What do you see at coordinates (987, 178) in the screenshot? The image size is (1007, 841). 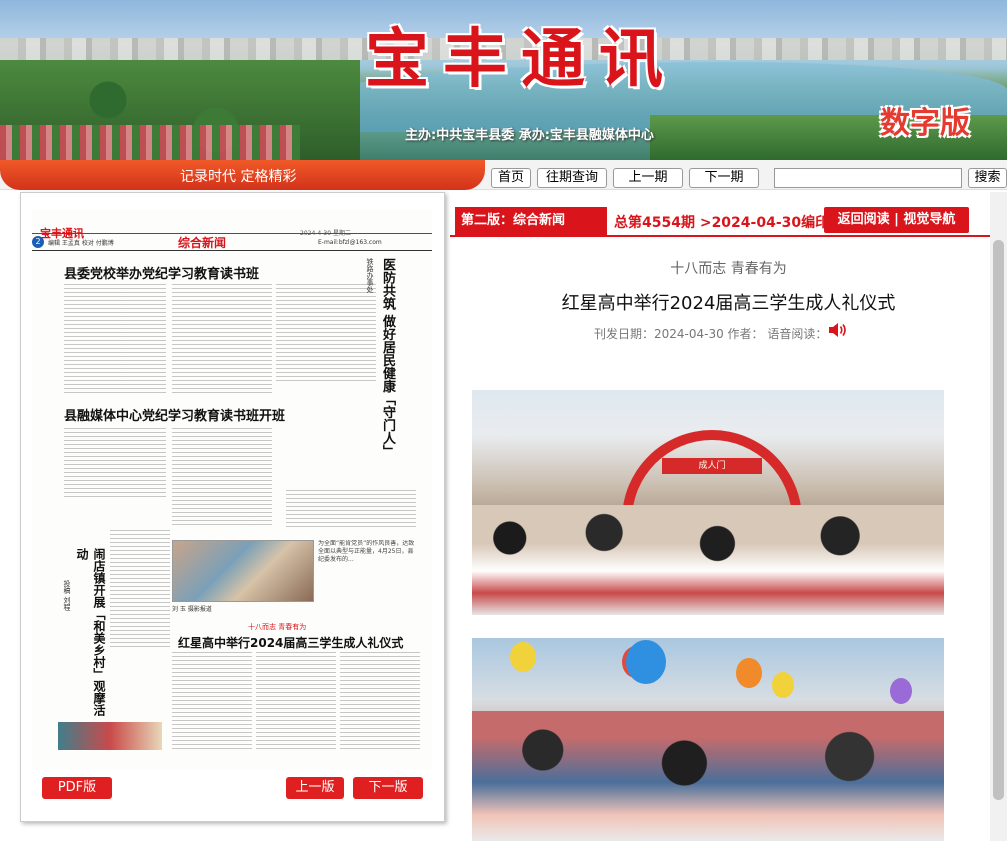 I see `search-button: 搜索` at bounding box center [987, 178].